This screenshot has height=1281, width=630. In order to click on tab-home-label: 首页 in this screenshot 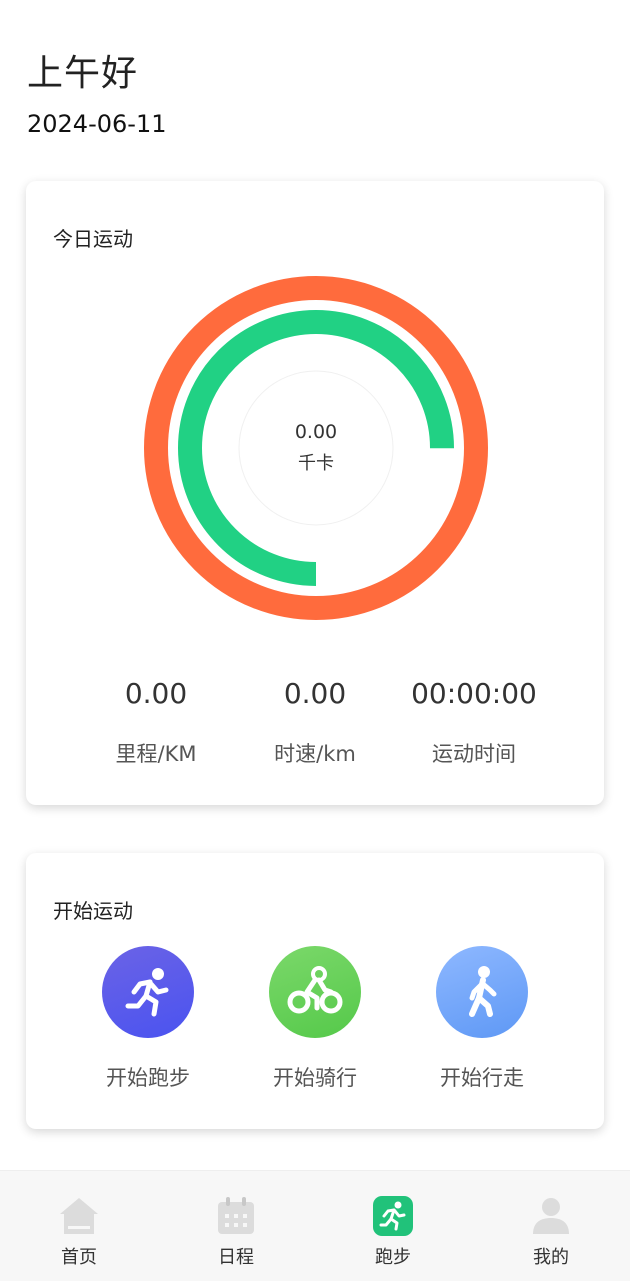, I will do `click(79, 1257)`.